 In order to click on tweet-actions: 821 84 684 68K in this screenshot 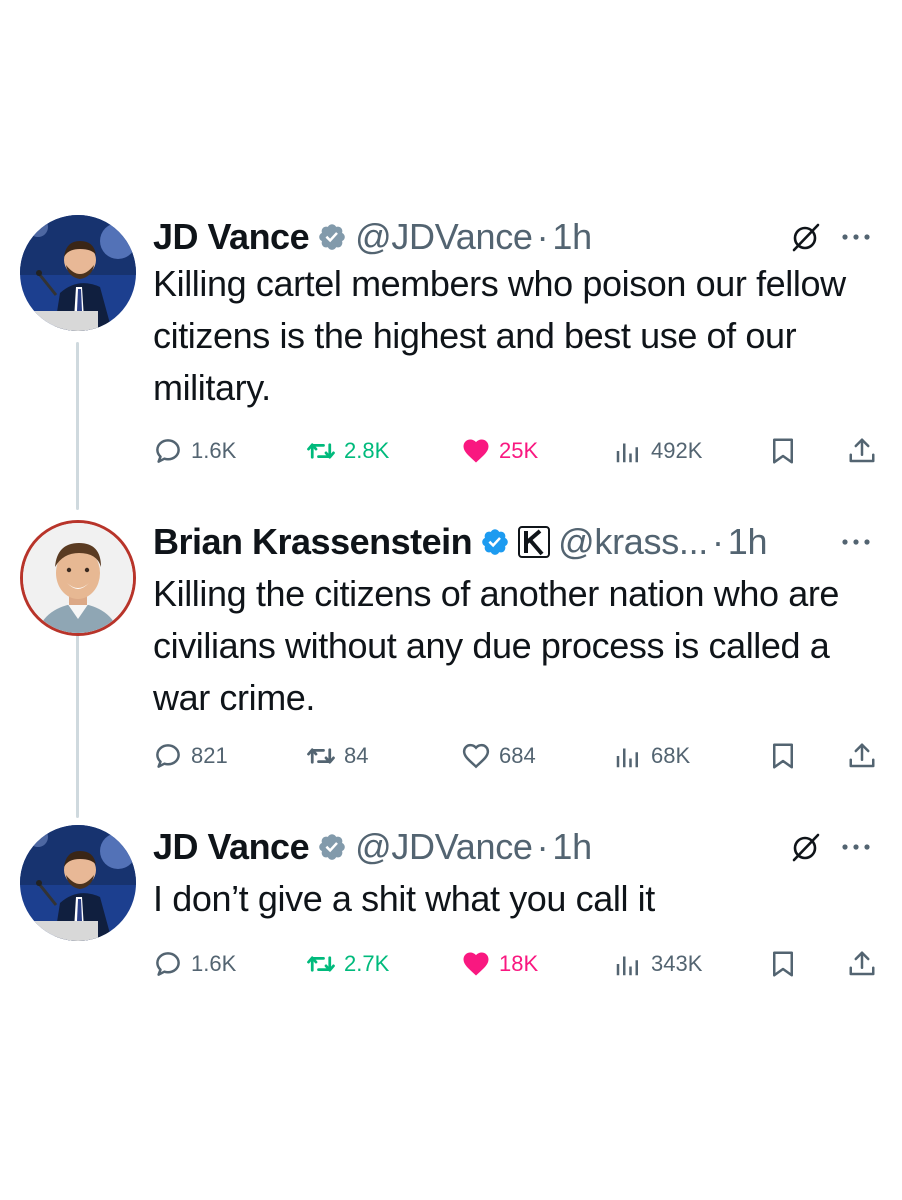, I will do `click(518, 756)`.